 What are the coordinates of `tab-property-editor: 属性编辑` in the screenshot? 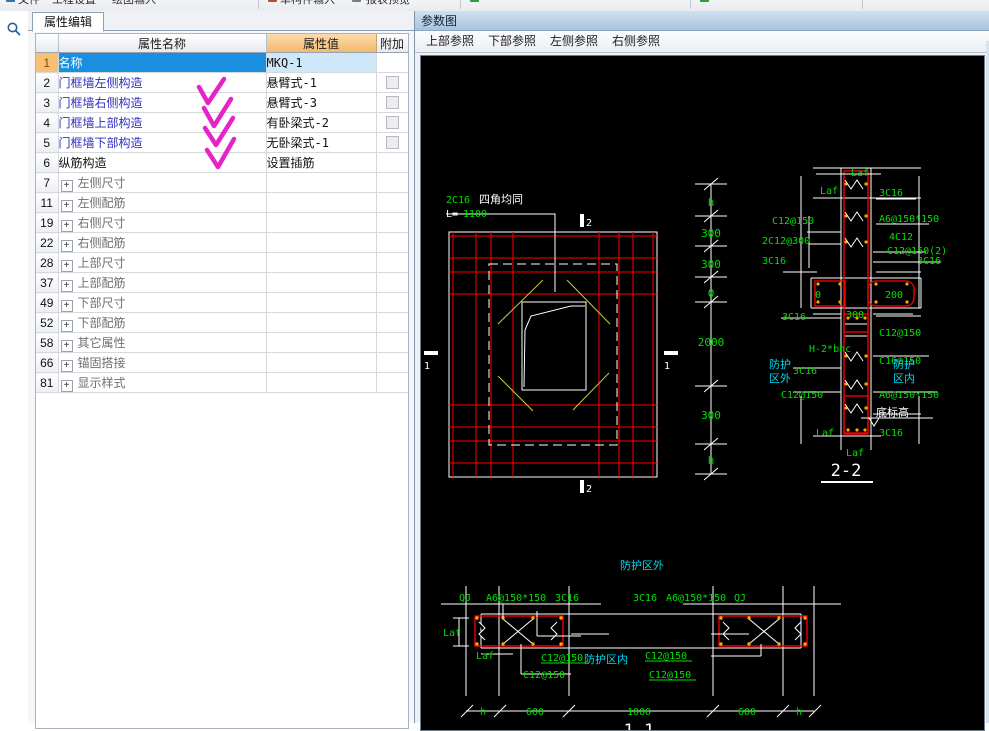 It's located at (68, 22).